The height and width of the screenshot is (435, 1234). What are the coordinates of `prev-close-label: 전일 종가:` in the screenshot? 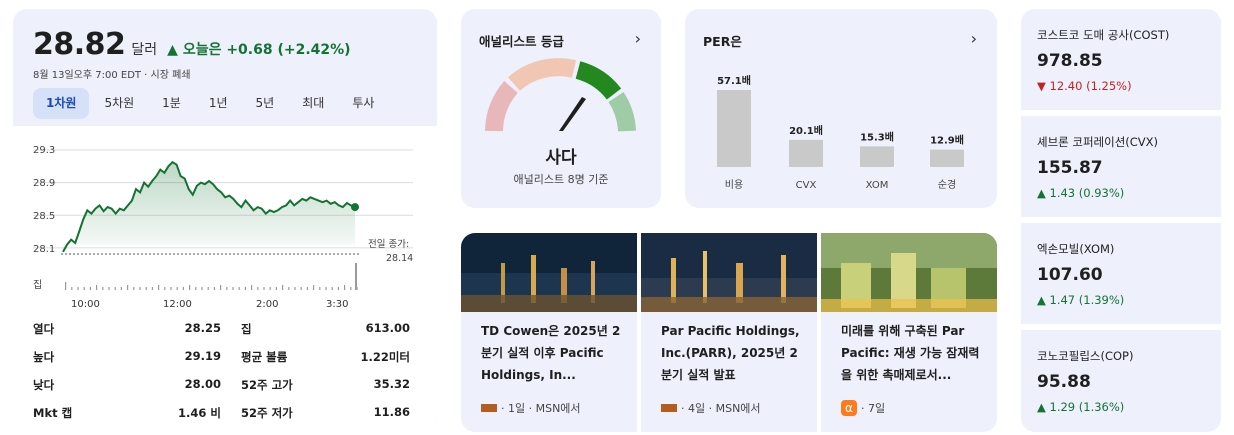 It's located at (388, 244).